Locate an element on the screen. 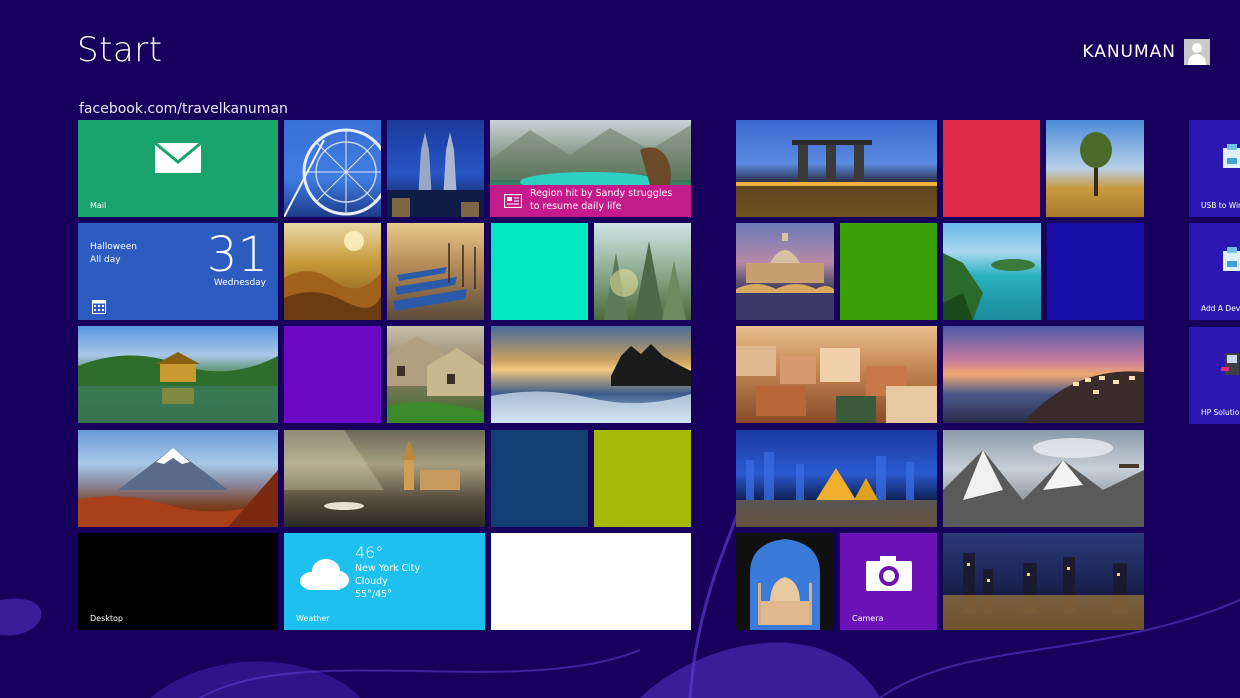  tile-photo-hillside-town is located at coordinates (836, 374).